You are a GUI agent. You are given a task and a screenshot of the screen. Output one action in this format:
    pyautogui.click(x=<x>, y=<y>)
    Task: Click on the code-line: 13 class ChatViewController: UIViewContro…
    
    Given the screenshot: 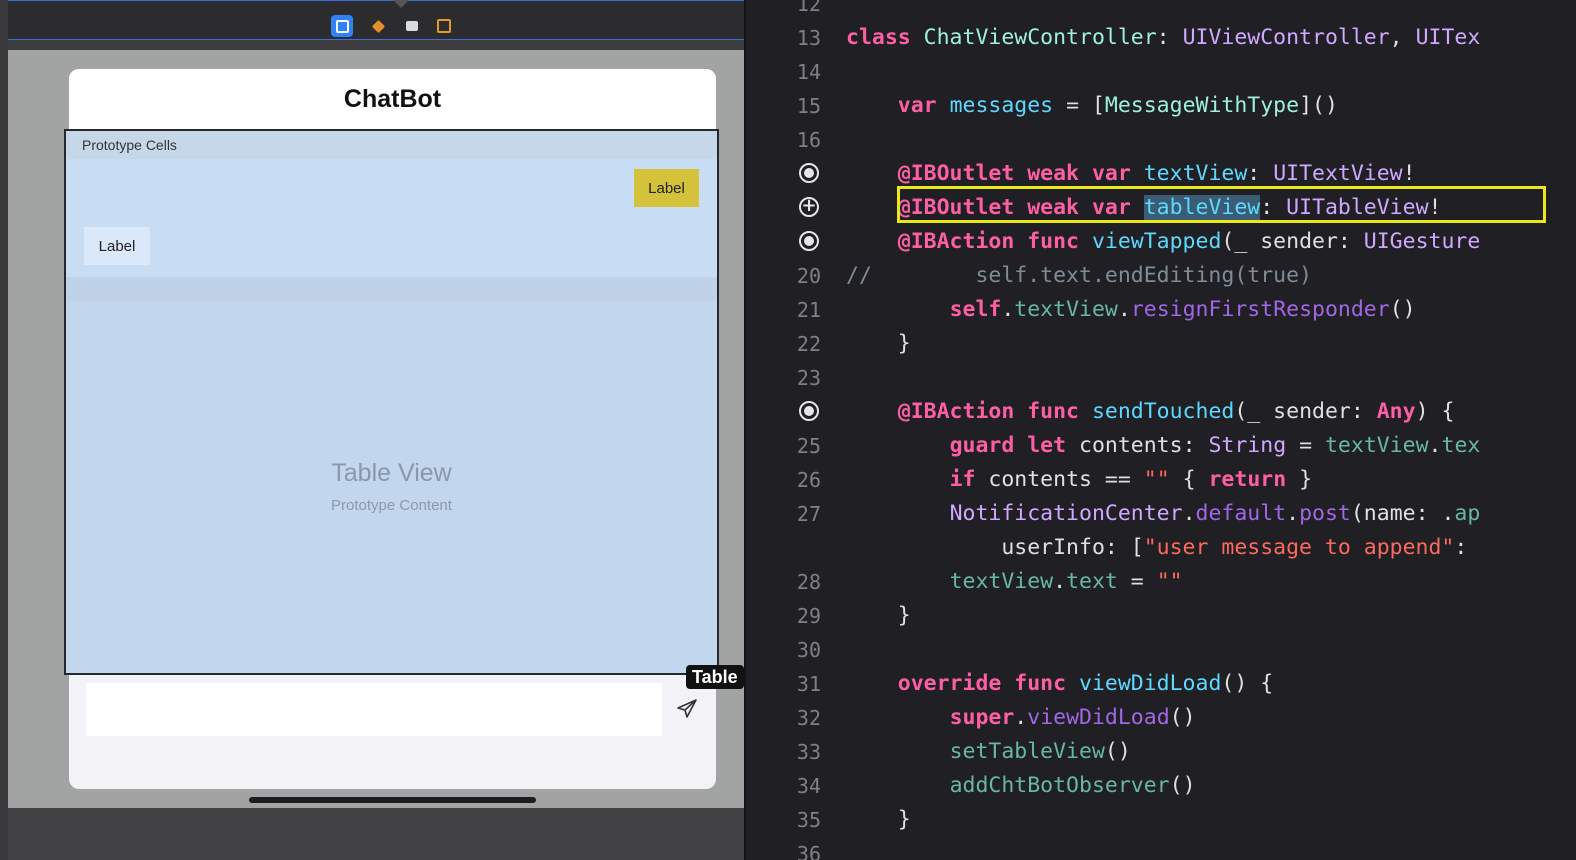 What is the action you would take?
    pyautogui.click(x=1161, y=38)
    